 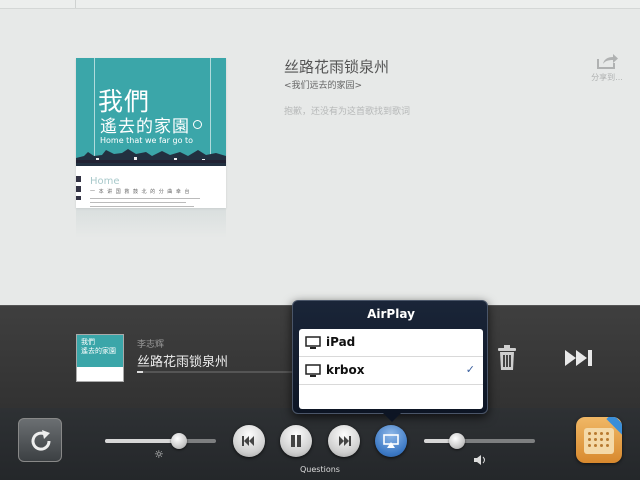 I want to click on album-art-subtitle: Home that we far go to, so click(x=147, y=140).